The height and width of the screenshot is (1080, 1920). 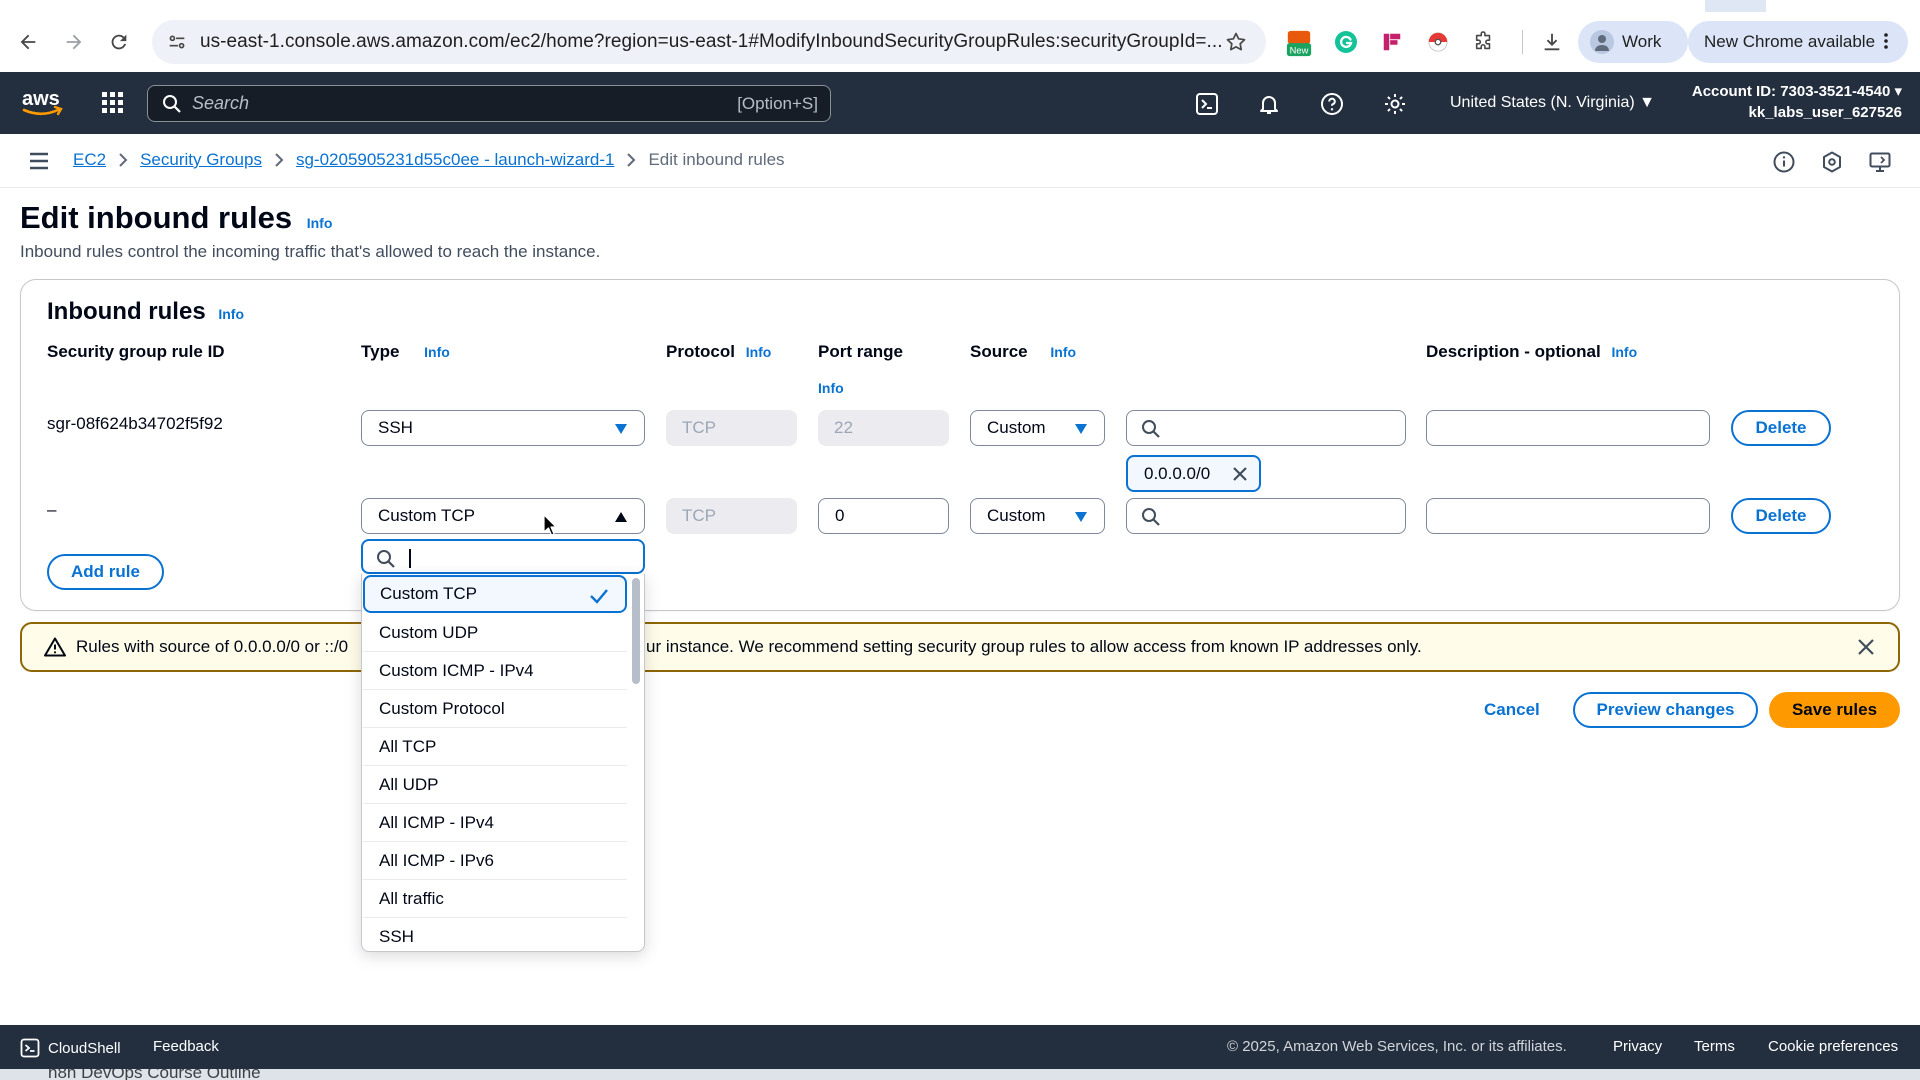 I want to click on update-chrome-button: New Chrome available, so click(x=1798, y=42).